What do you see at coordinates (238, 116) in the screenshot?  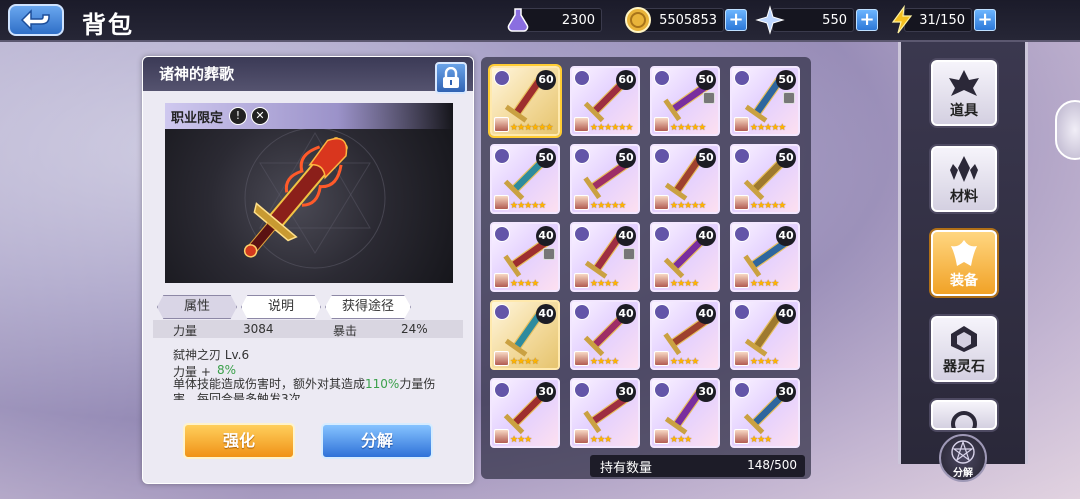 I see `info-icon: !` at bounding box center [238, 116].